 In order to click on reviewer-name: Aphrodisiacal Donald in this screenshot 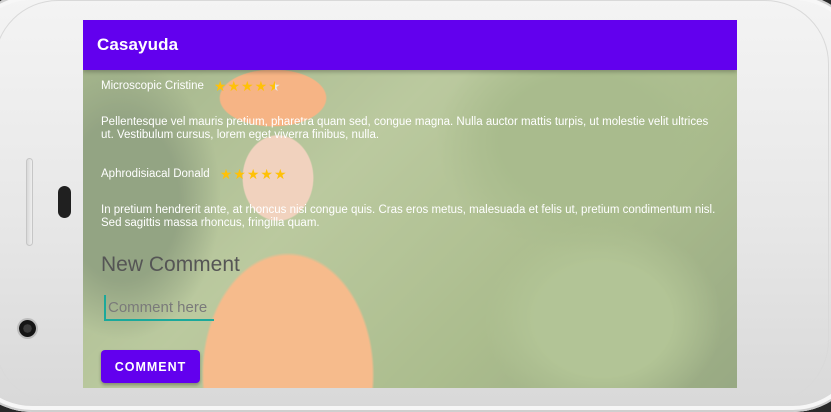, I will do `click(155, 174)`.